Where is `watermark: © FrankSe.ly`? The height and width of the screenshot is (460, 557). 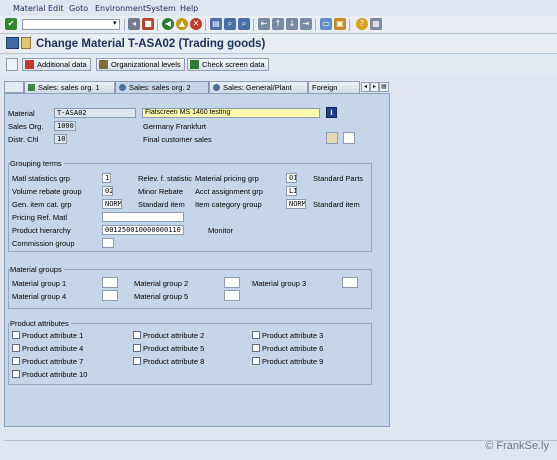 watermark: © FrankSe.ly is located at coordinates (517, 446).